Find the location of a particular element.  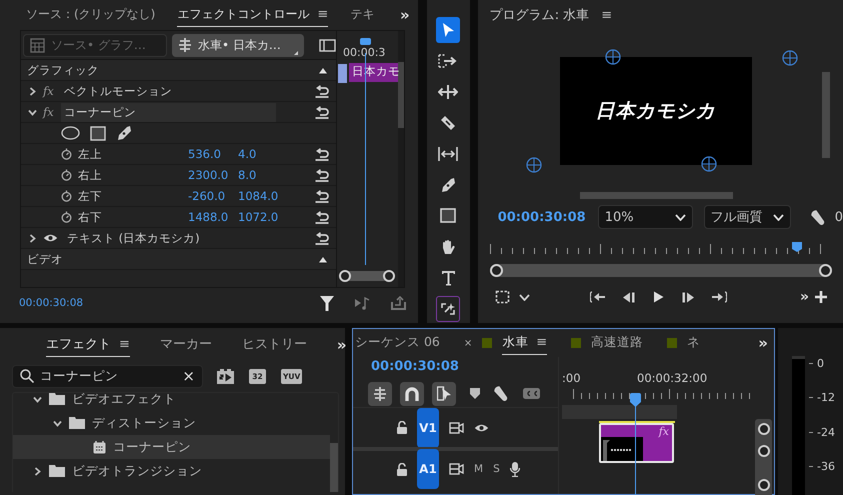

marker-icon is located at coordinates (475, 393).